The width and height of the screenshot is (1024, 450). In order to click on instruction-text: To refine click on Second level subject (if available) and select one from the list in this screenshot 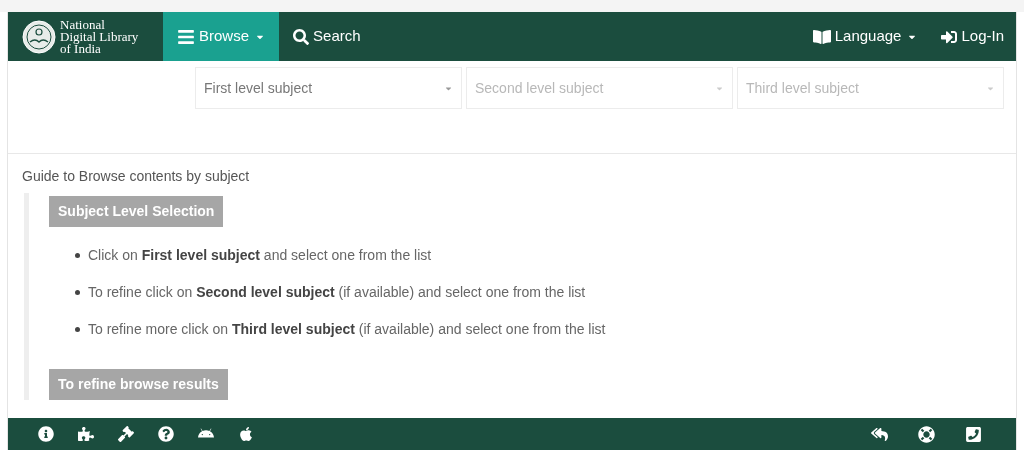, I will do `click(337, 292)`.